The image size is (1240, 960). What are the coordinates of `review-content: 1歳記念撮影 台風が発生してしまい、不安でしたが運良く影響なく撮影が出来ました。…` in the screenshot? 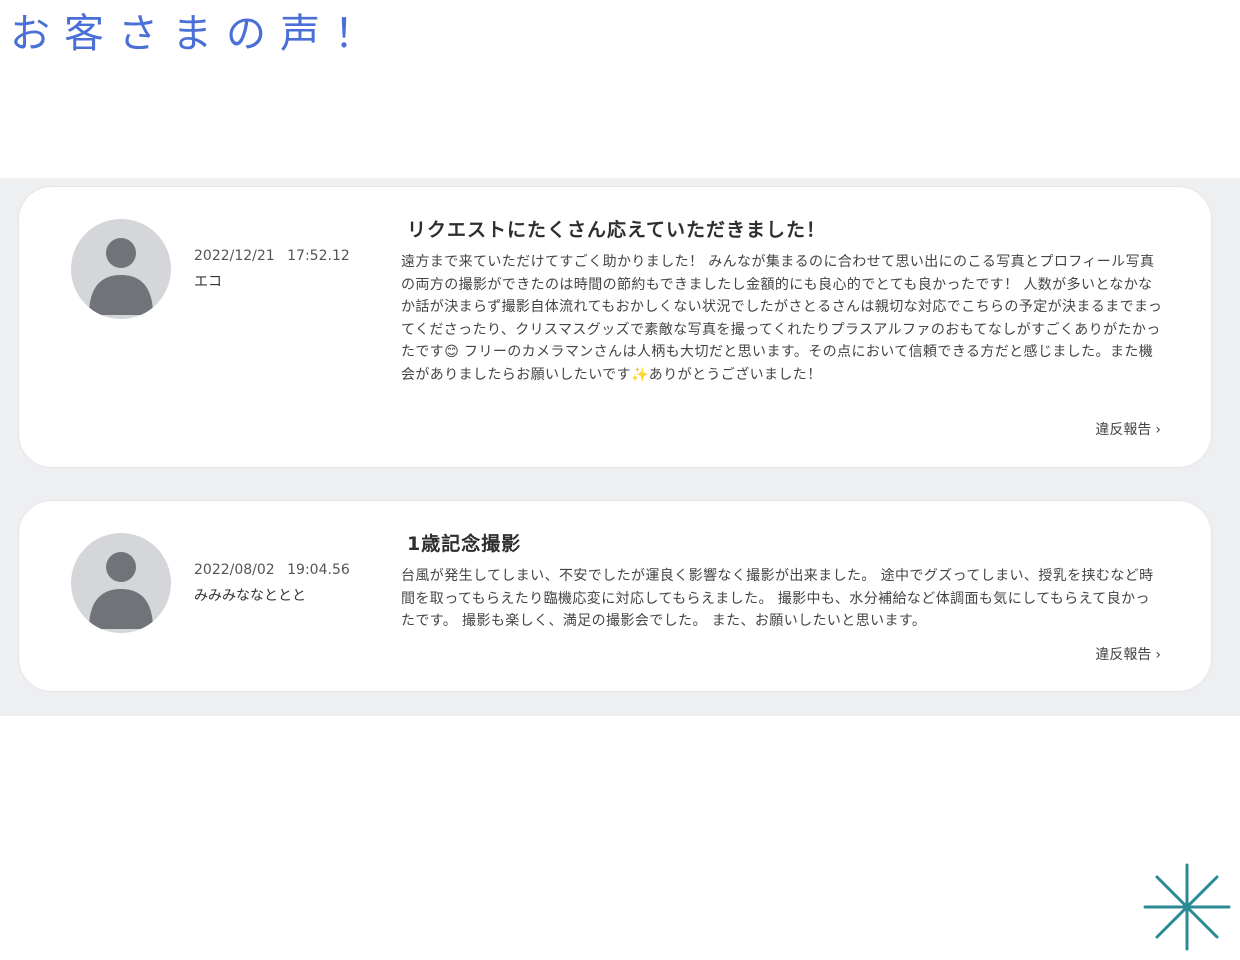 It's located at (782, 582).